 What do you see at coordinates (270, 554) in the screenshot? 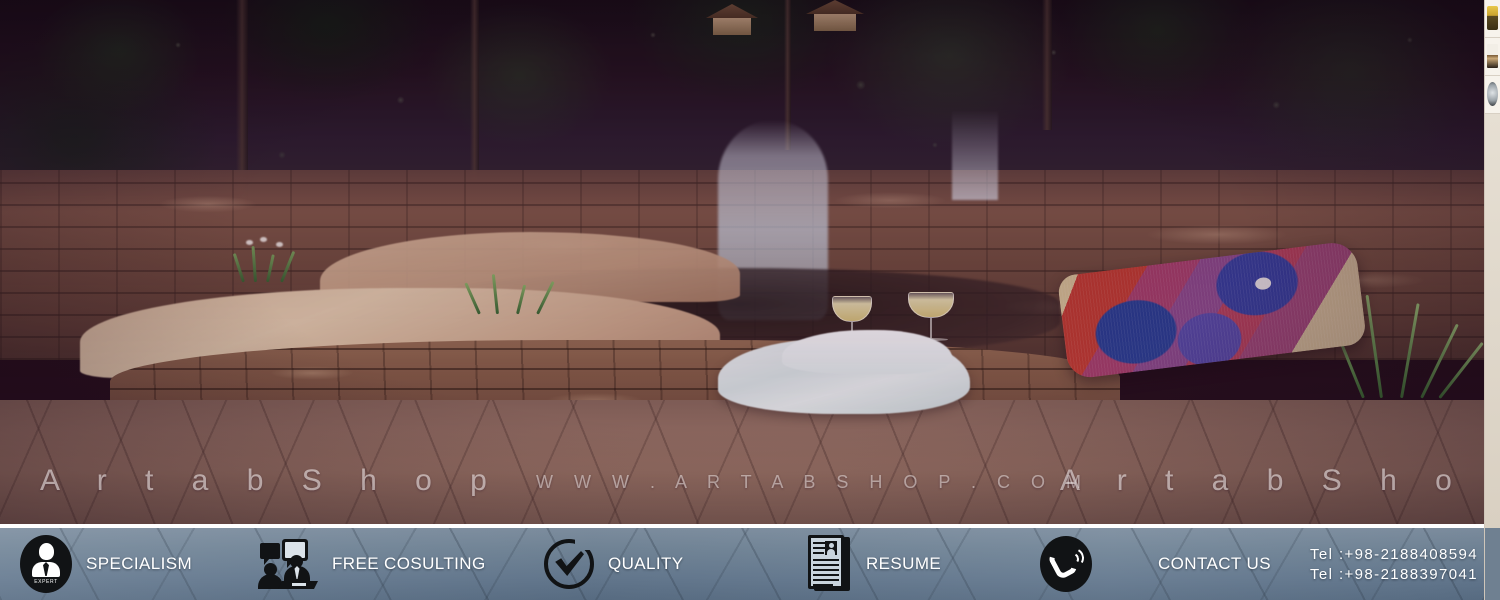
I see `speech-bubble-small` at bounding box center [270, 554].